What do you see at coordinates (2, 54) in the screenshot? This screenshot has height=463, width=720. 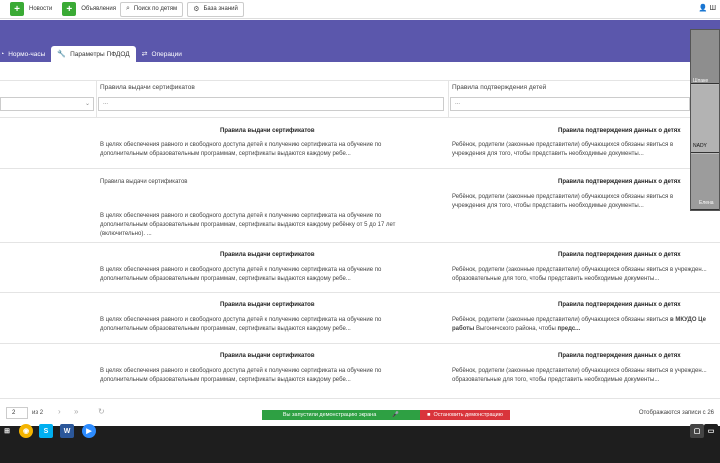 I see `clock-icon: ◔` at bounding box center [2, 54].